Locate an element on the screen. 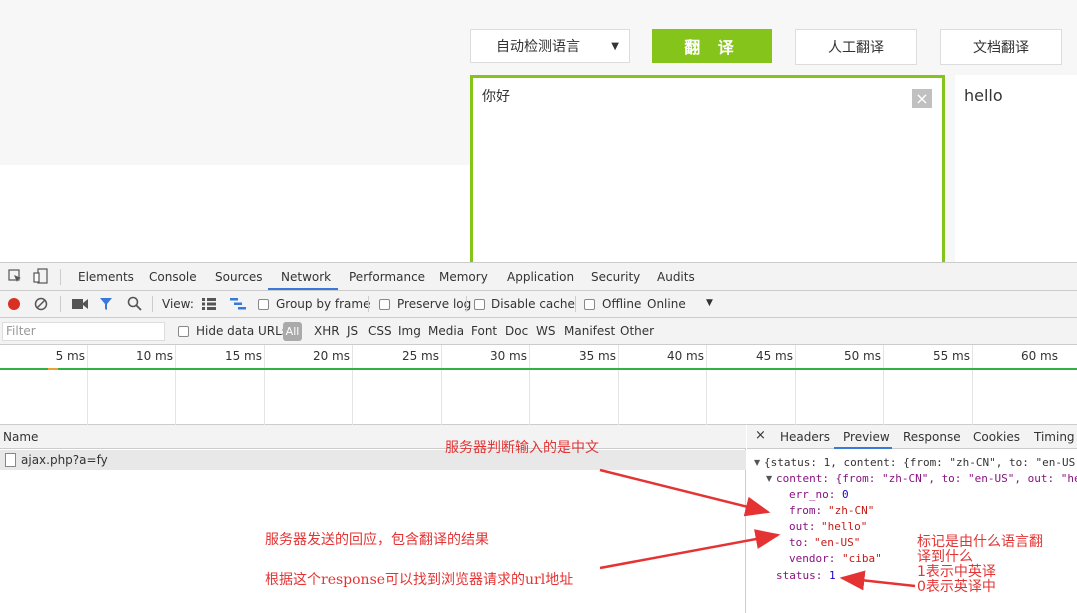 The width and height of the screenshot is (1077, 613). active-tab-indicator is located at coordinates (303, 289).